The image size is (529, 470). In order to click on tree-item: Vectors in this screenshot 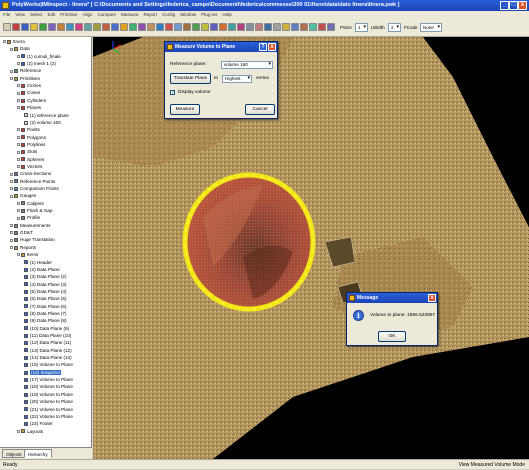, I will do `click(29, 166)`.